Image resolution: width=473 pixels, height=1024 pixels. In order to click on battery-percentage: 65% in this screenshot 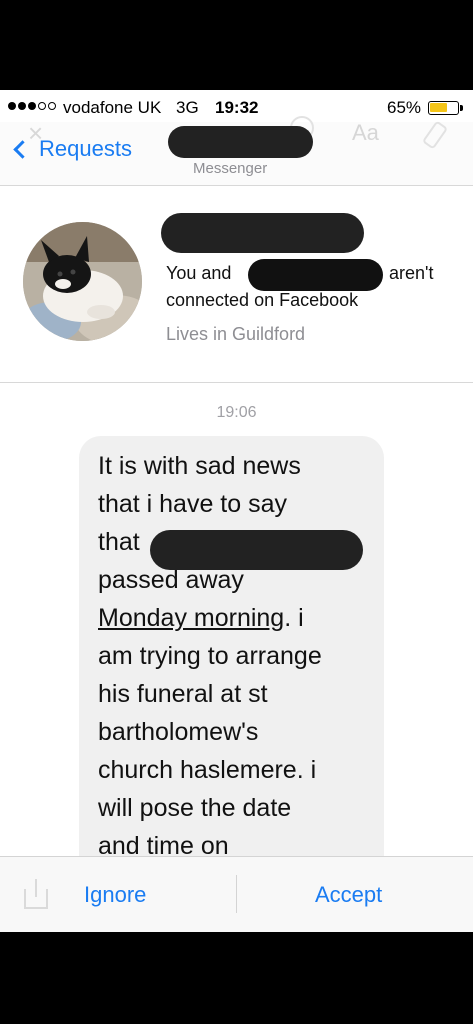, I will do `click(404, 107)`.